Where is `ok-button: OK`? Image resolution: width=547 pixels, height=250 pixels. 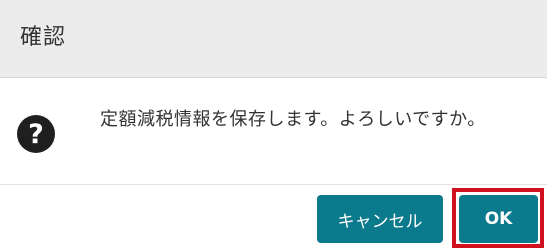
ok-button: OK is located at coordinates (498, 219).